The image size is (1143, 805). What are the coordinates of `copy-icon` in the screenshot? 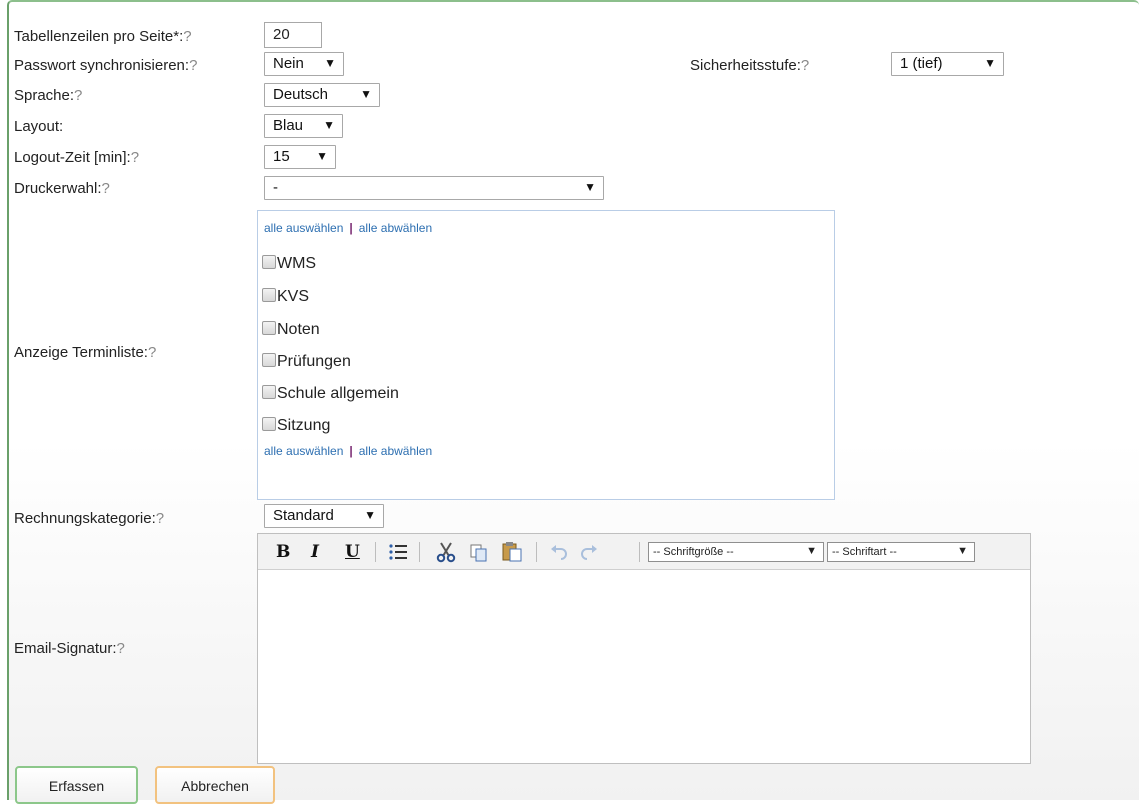 It's located at (479, 555).